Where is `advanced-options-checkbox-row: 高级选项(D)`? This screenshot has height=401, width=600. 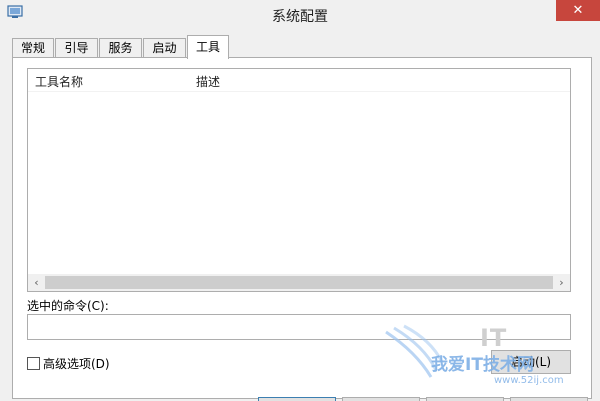
advanced-options-checkbox-row: 高级选项(D) is located at coordinates (68, 363).